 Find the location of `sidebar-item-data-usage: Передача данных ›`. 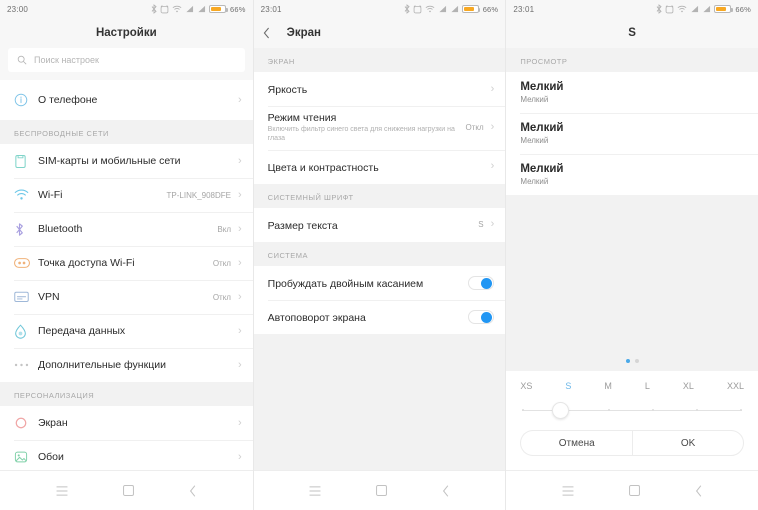

sidebar-item-data-usage: Передача данных › is located at coordinates (126, 331).